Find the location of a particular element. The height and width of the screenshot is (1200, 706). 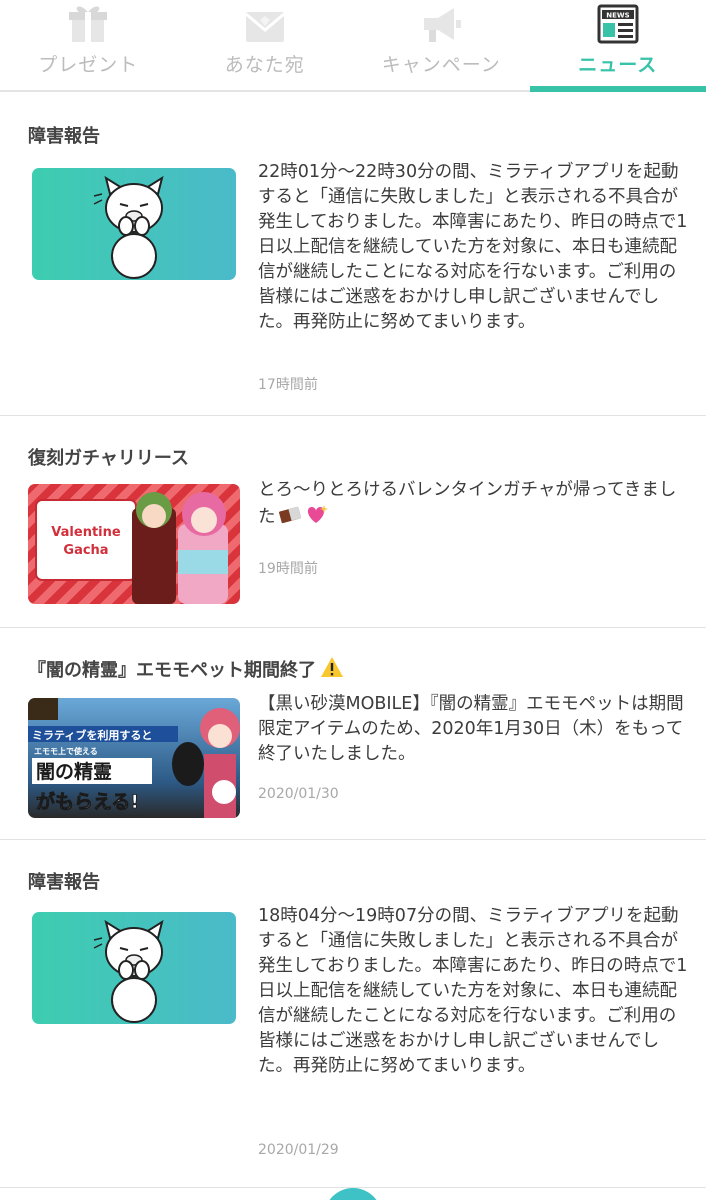

sparkle-heart-icon is located at coordinates (317, 514).